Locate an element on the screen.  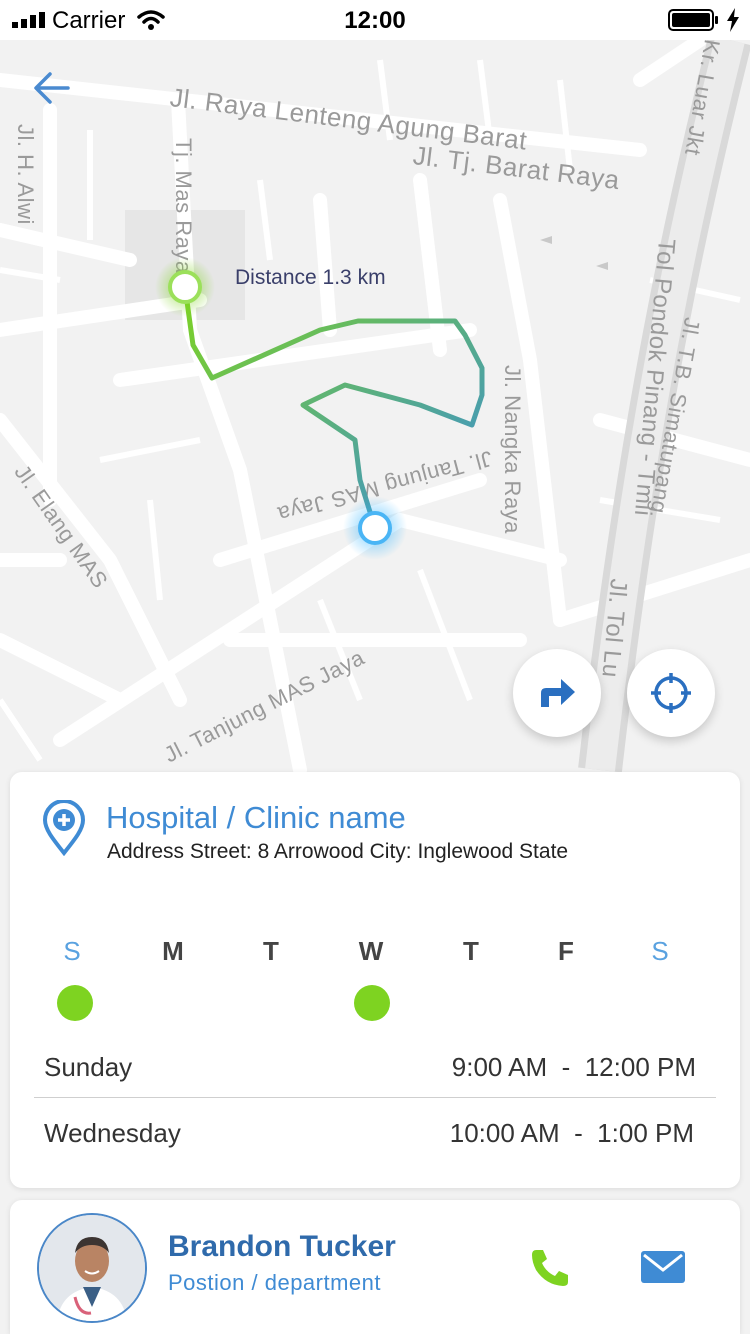
day-letter-wednesday: W is located at coordinates (371, 951).